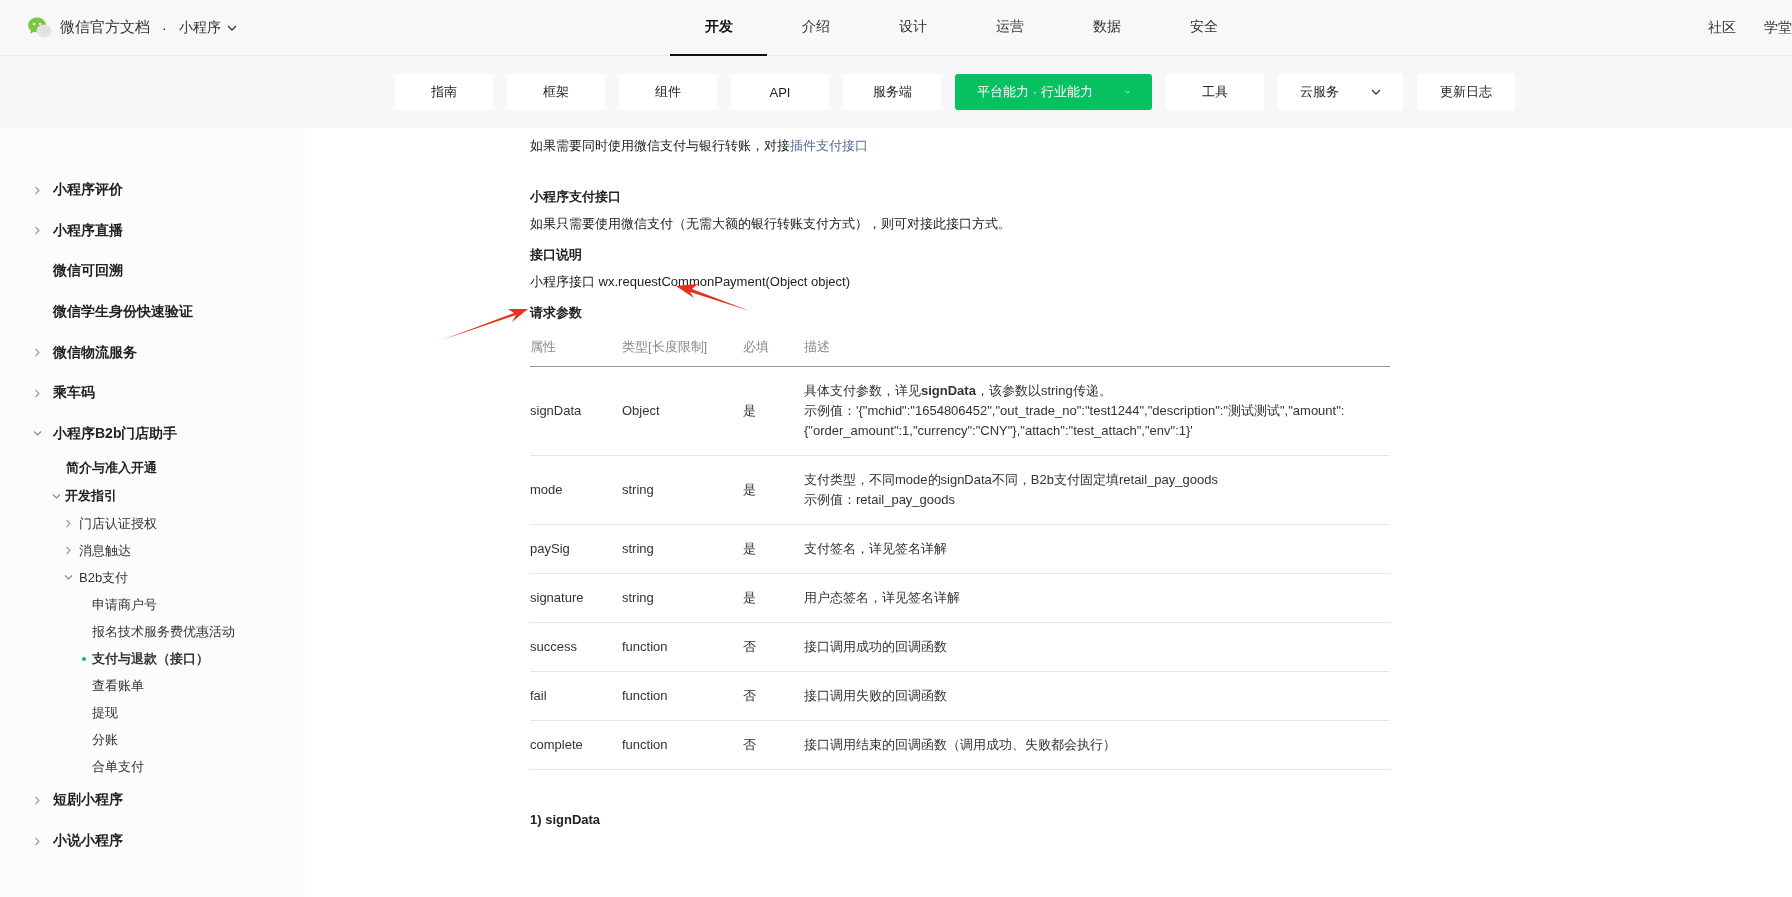 Image resolution: width=1792 pixels, height=897 pixels. I want to click on subnav-button: 框架, so click(556, 92).